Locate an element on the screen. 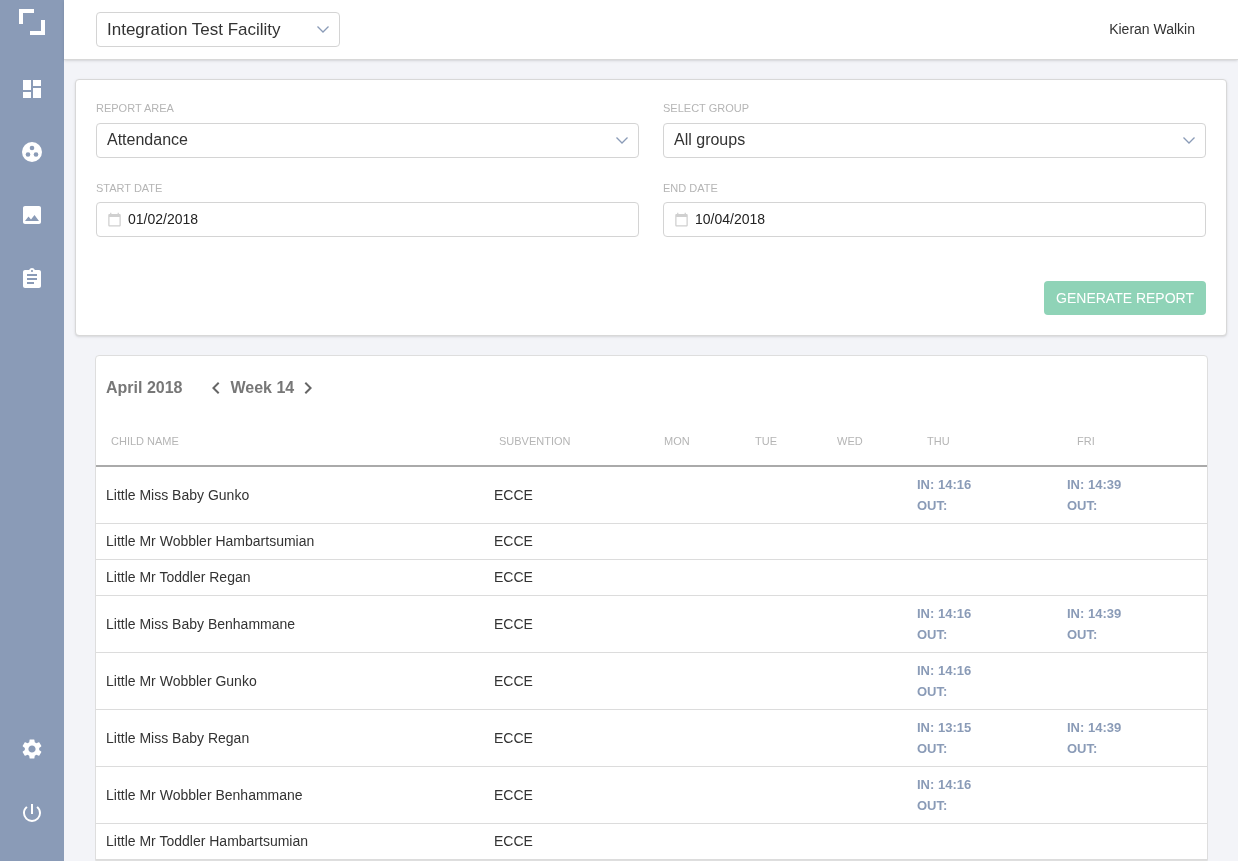 The width and height of the screenshot is (1238, 861). column-header: THU is located at coordinates (939, 442).